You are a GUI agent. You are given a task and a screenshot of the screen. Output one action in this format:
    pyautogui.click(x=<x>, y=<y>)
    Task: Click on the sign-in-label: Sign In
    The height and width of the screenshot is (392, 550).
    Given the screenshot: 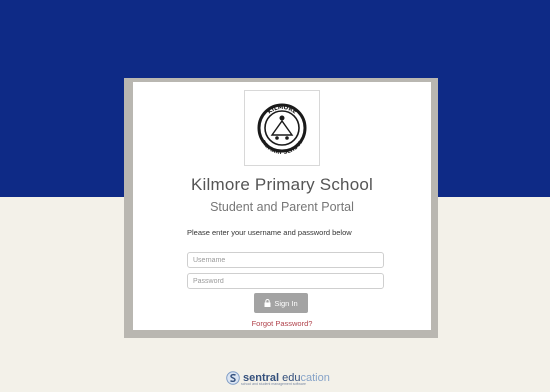 What is the action you would take?
    pyautogui.click(x=286, y=303)
    